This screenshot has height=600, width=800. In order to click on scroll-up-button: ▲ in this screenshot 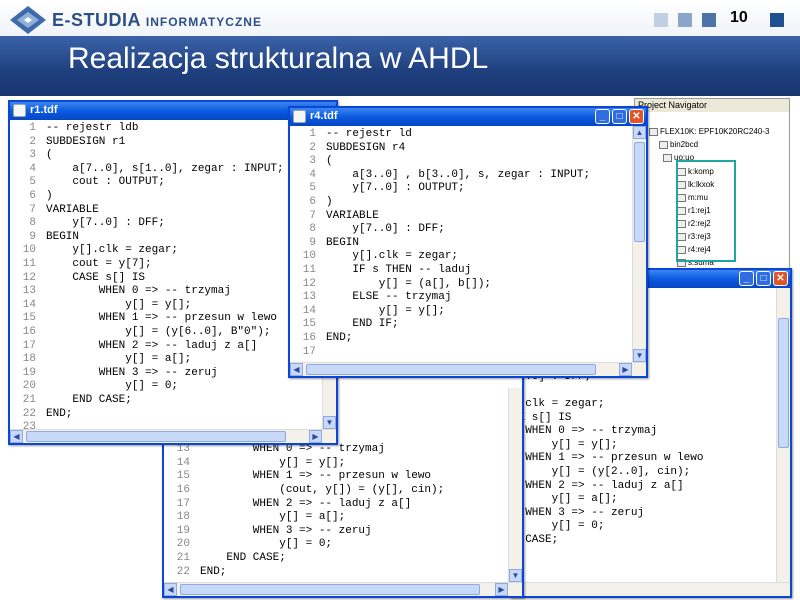, I will do `click(639, 132)`.